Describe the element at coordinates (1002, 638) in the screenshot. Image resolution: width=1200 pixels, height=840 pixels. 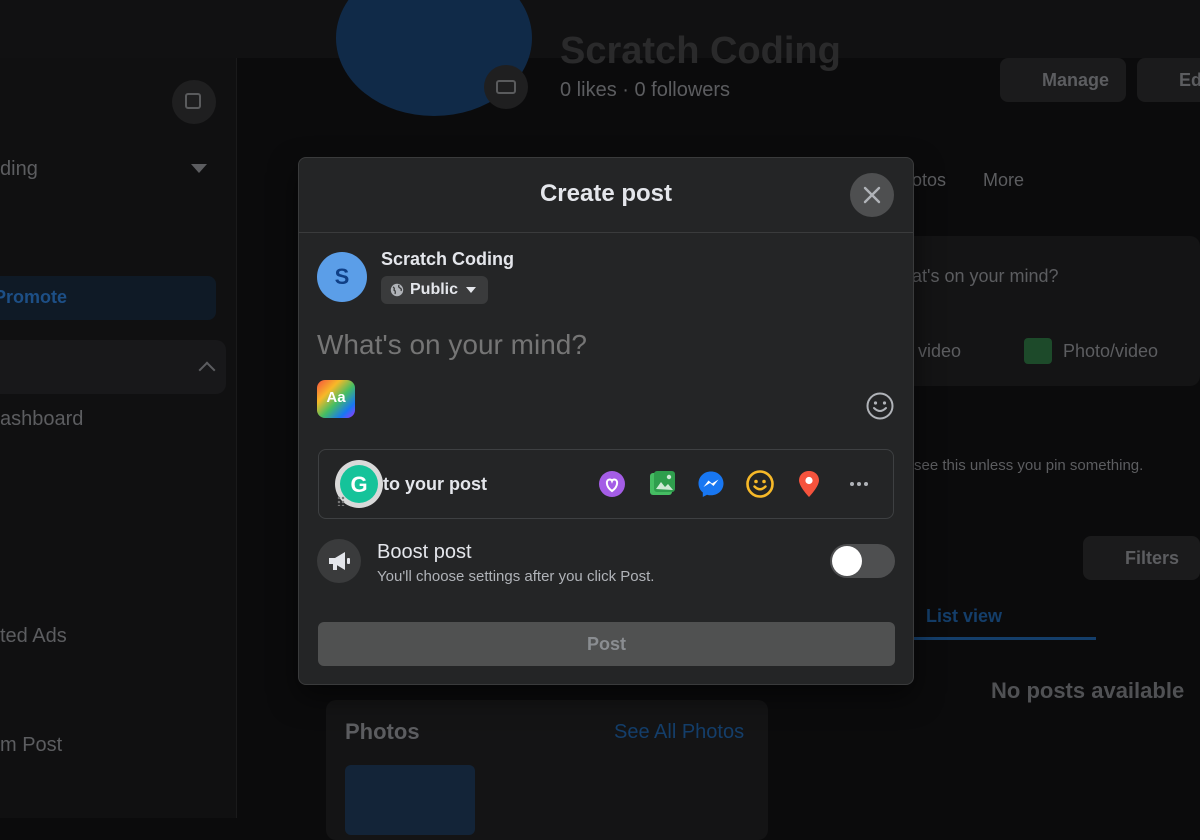
I see `active-tab-indicator` at that location.